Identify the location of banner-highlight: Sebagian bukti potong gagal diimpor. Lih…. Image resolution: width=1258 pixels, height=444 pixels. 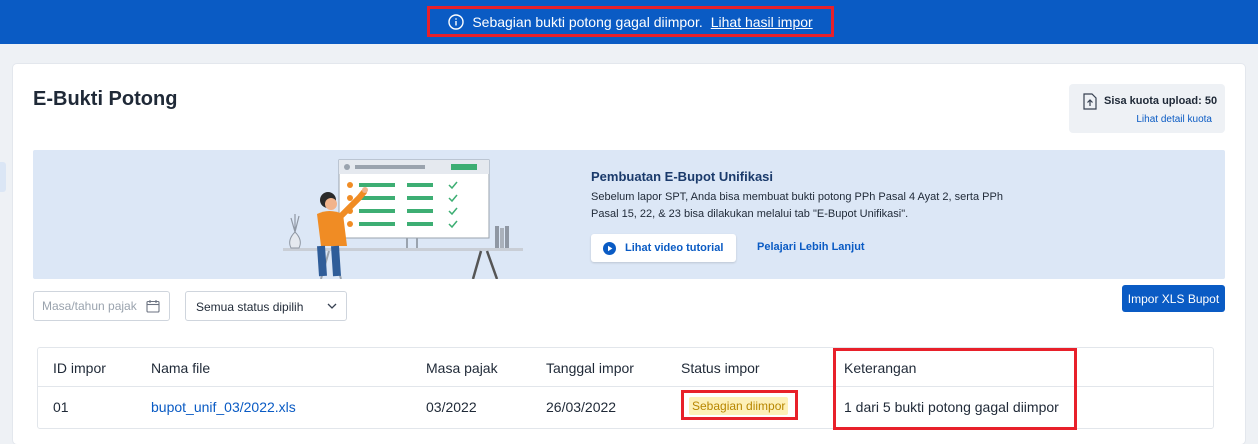
(630, 21).